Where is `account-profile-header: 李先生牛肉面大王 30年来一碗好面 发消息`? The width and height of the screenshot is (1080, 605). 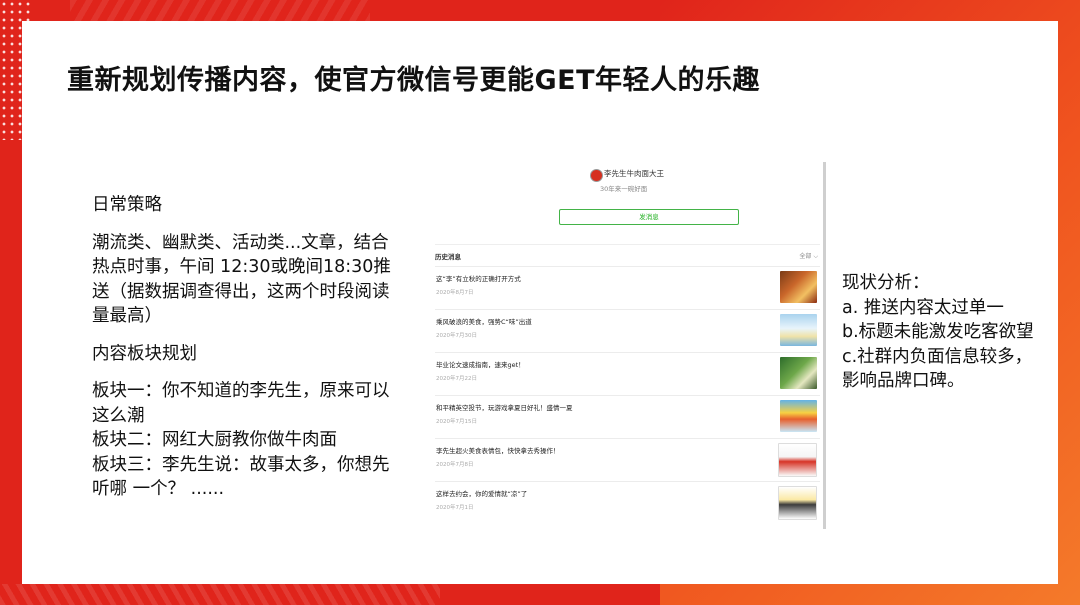 account-profile-header: 李先生牛肉面大王 30年来一碗好面 发消息 is located at coordinates (625, 199).